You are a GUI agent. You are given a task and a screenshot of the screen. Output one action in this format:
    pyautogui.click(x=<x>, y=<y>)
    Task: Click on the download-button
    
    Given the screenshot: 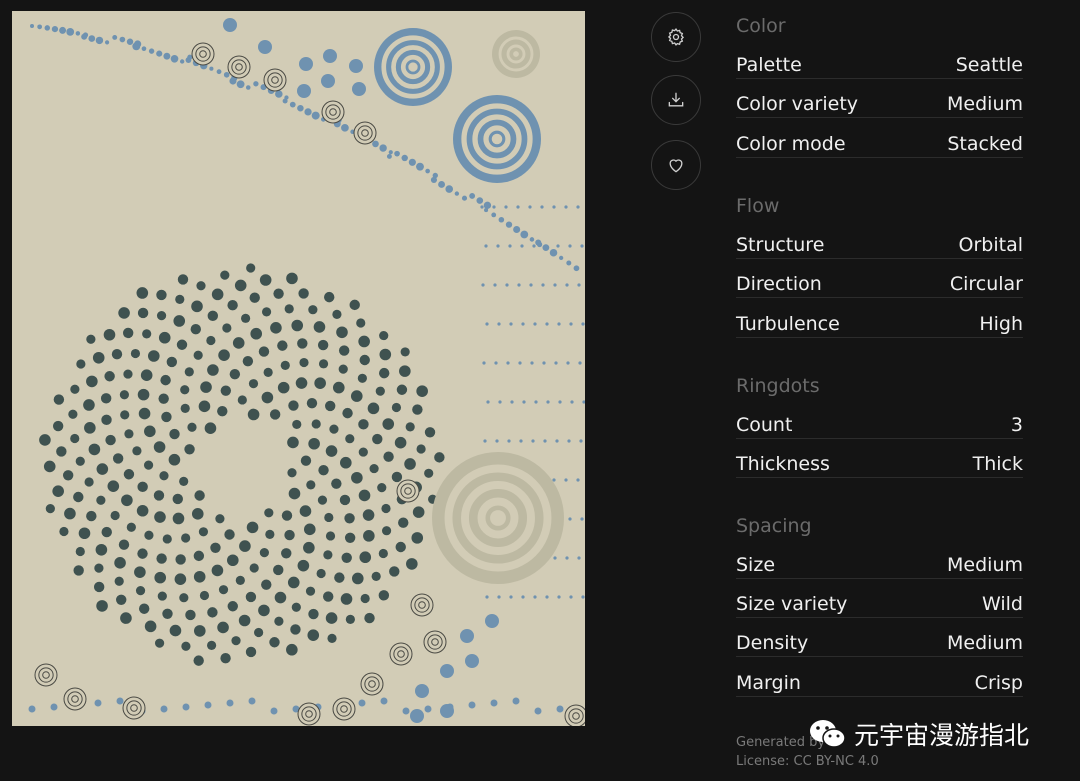 What is the action you would take?
    pyautogui.click(x=676, y=100)
    